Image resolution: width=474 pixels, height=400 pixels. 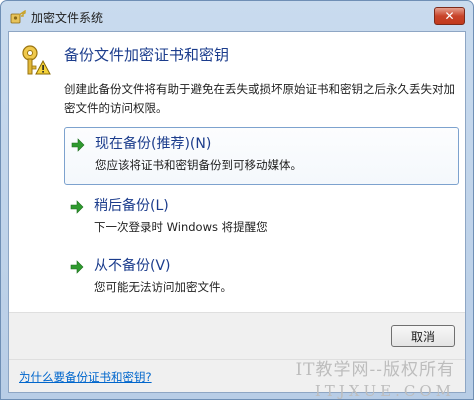 What do you see at coordinates (261, 156) in the screenshot?
I see `option-backup-now: 现在备份(推荐)(N) 您应该将证书和密钥备份到可移动媒体。` at bounding box center [261, 156].